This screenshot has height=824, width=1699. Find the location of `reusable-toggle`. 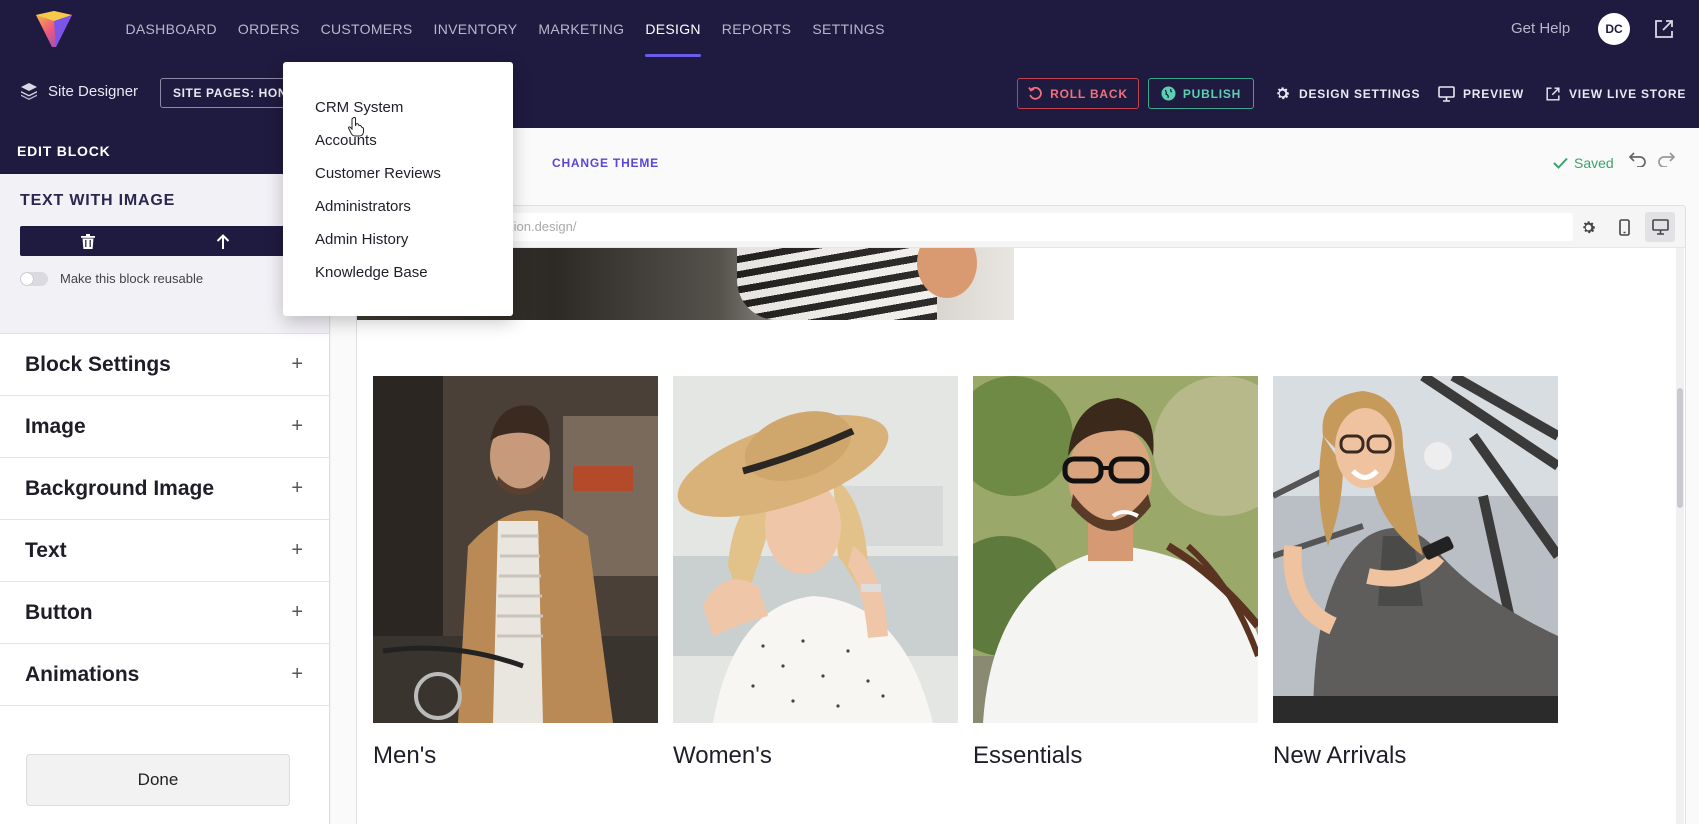

reusable-toggle is located at coordinates (34, 278).